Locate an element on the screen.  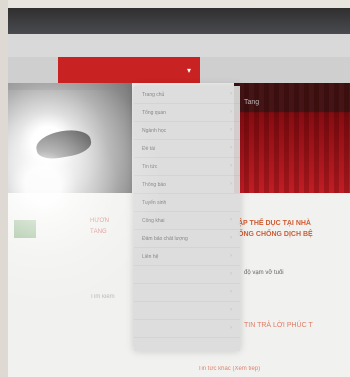
dropdown-item-label: Đề tài is located at coordinates (149, 148).